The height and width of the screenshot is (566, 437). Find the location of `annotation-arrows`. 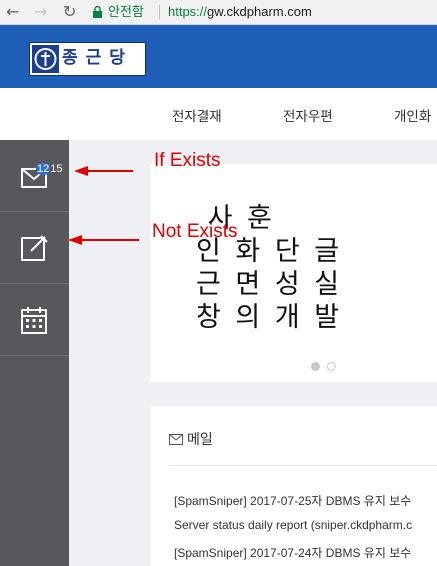

annotation-arrows is located at coordinates (103, 205).